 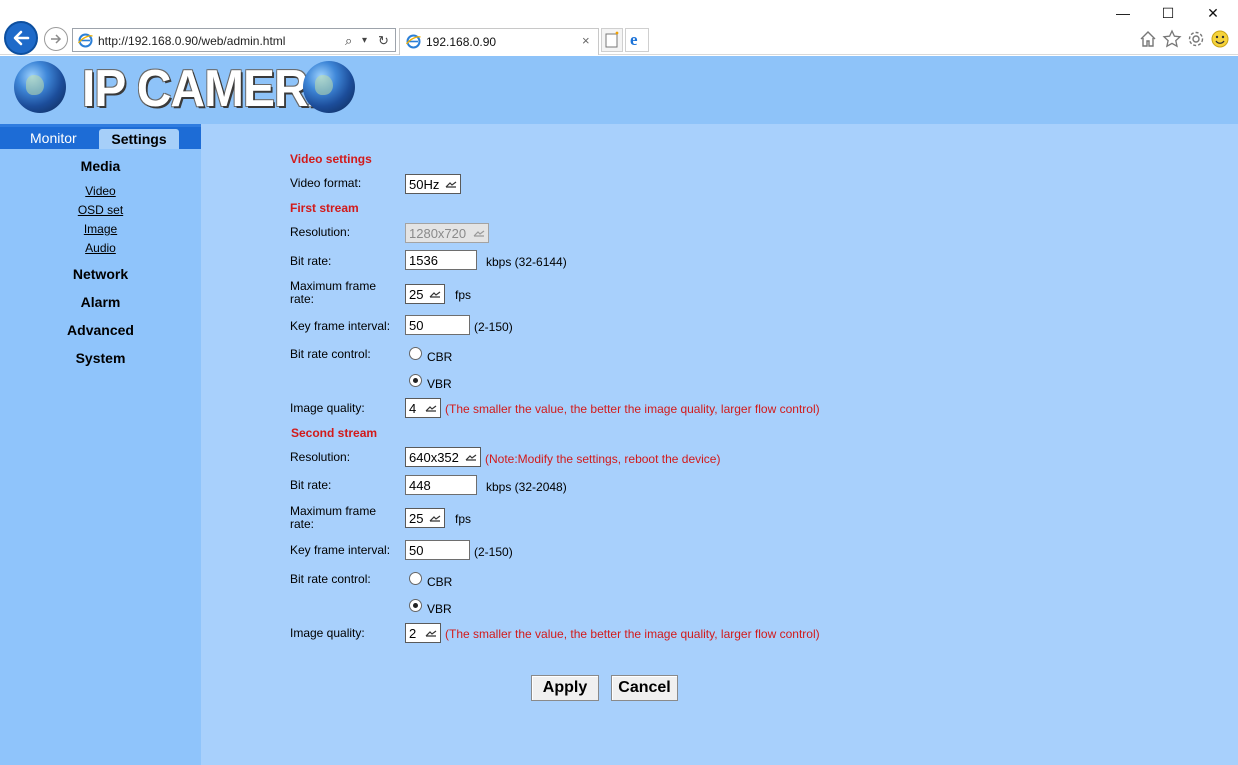 I want to click on smiley-feedback-icon, so click(x=1220, y=39).